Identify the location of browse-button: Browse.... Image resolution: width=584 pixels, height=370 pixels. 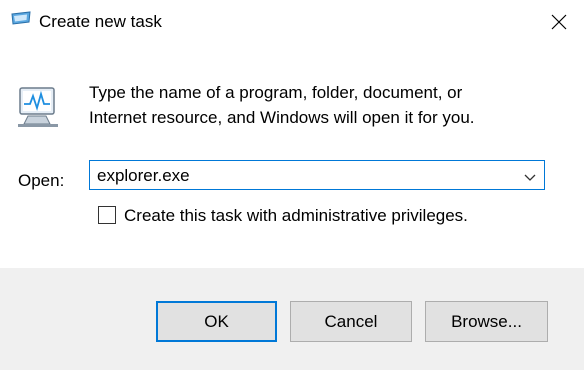
(486, 321).